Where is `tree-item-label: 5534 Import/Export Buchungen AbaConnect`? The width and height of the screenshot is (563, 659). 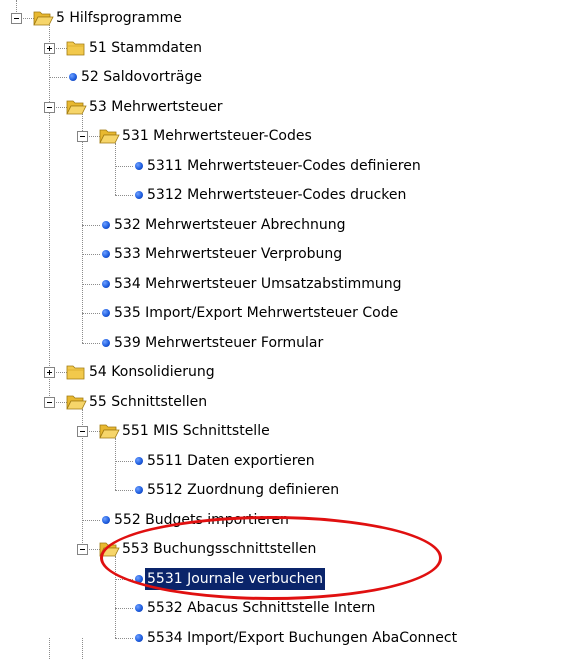 tree-item-label: 5534 Import/Export Buchungen AbaConnect is located at coordinates (302, 637).